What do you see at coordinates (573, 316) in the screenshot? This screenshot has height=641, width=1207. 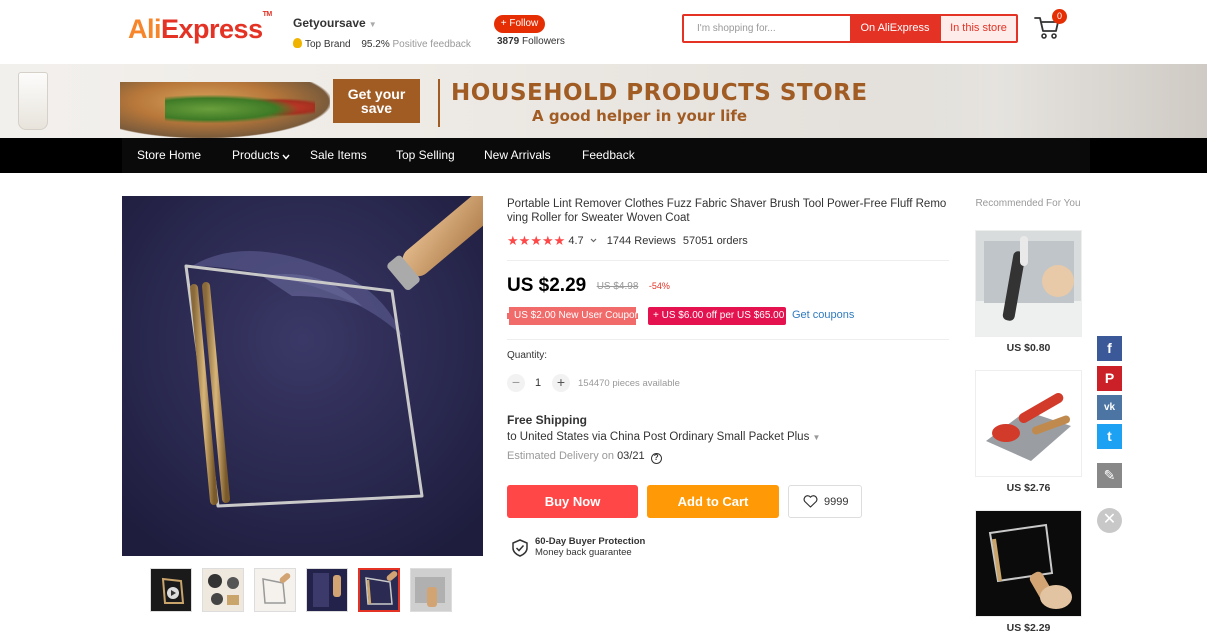 I see `new-user-coupon: US $2.00 New User Coupon` at bounding box center [573, 316].